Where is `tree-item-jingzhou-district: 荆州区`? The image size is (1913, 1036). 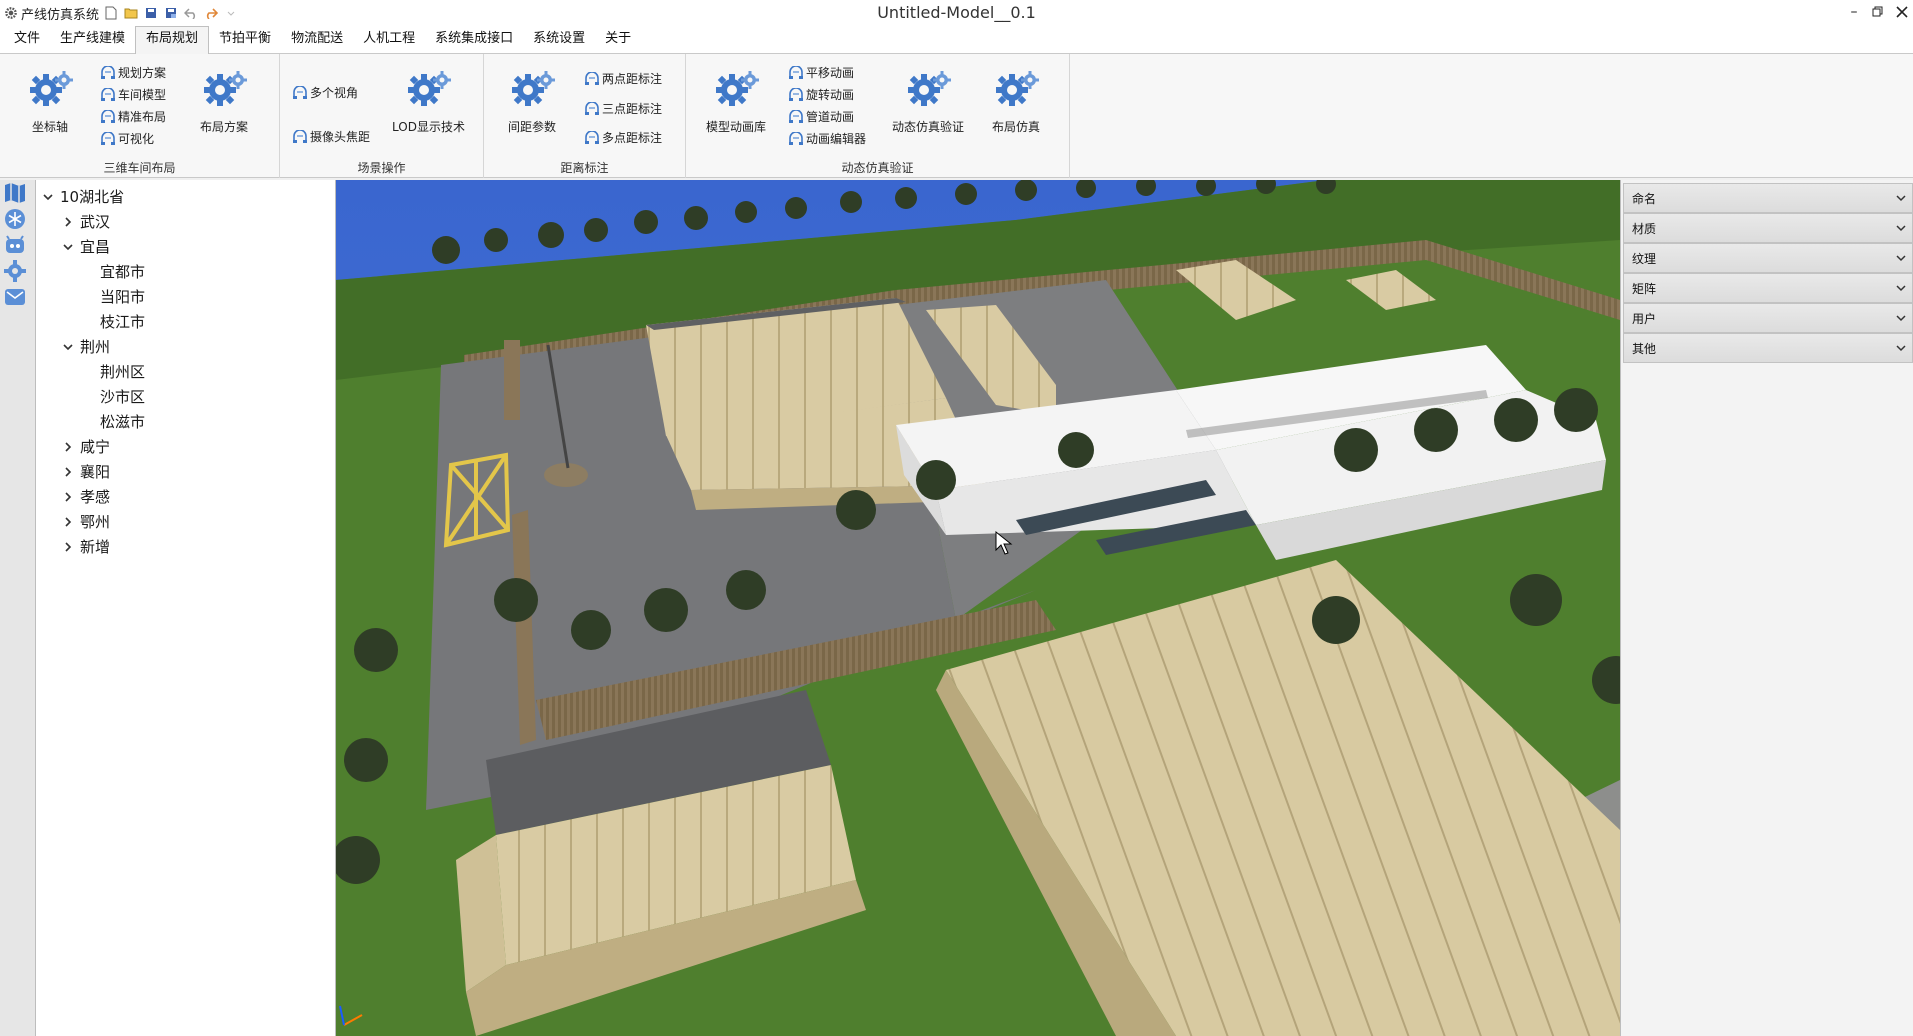
tree-item-jingzhou-district: 荆州区 is located at coordinates (185, 371).